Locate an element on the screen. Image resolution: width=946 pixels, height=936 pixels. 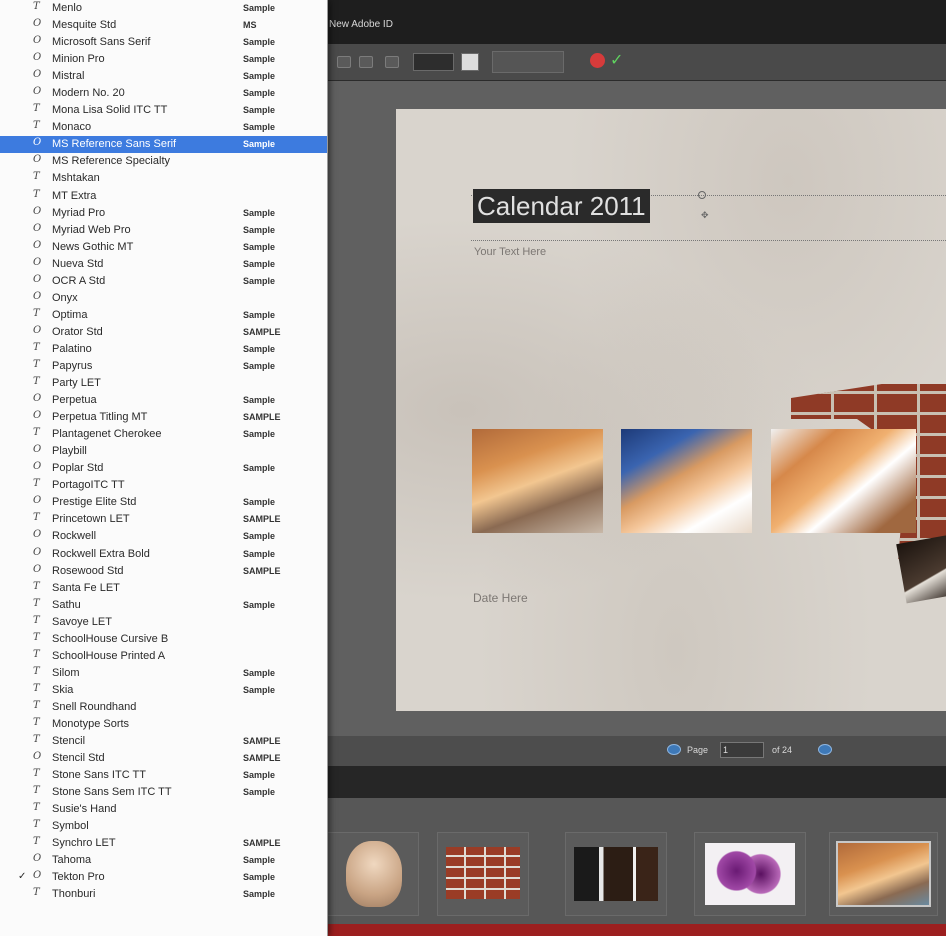
font-name: Susie's Hand is located at coordinates (84, 809).